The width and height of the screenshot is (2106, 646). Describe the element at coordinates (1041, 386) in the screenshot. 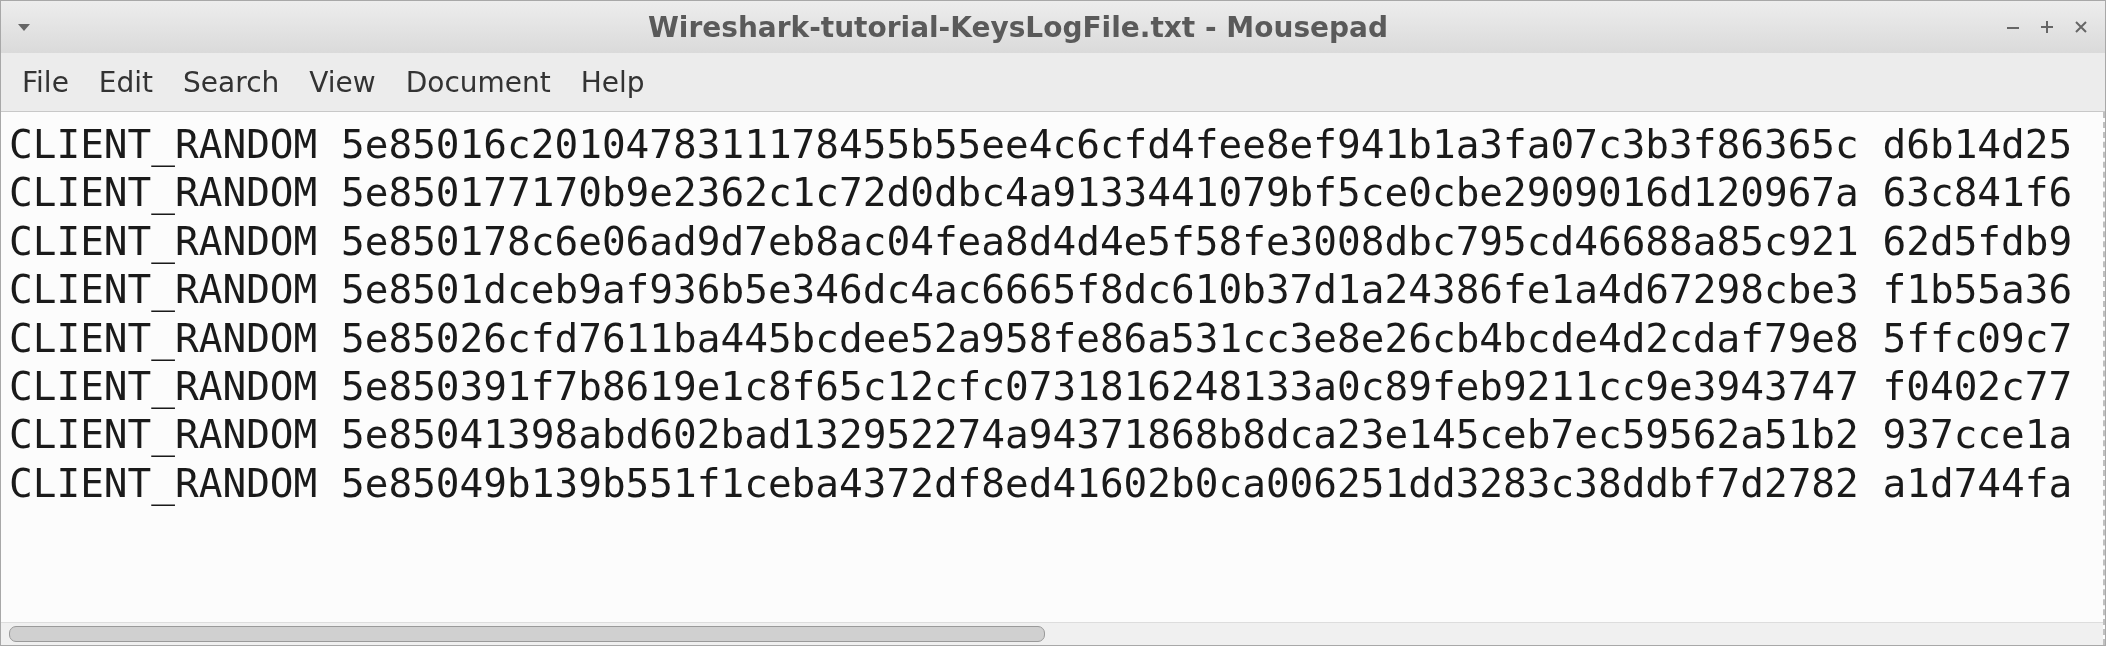

I see `text-line: CLIENT_RANDOM 5e850391f7b8619e1c8f65c12cfc0731816248133a0c89feb9211cc9e3943747 f0402c77` at that location.